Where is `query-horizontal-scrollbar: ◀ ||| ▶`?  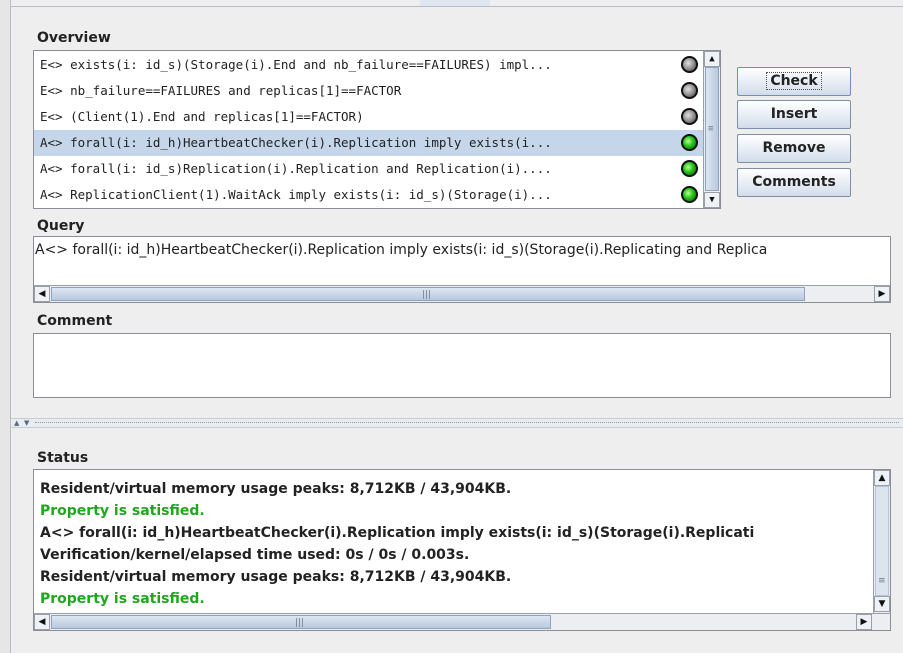
query-horizontal-scrollbar: ◀ ||| ▶ is located at coordinates (462, 293).